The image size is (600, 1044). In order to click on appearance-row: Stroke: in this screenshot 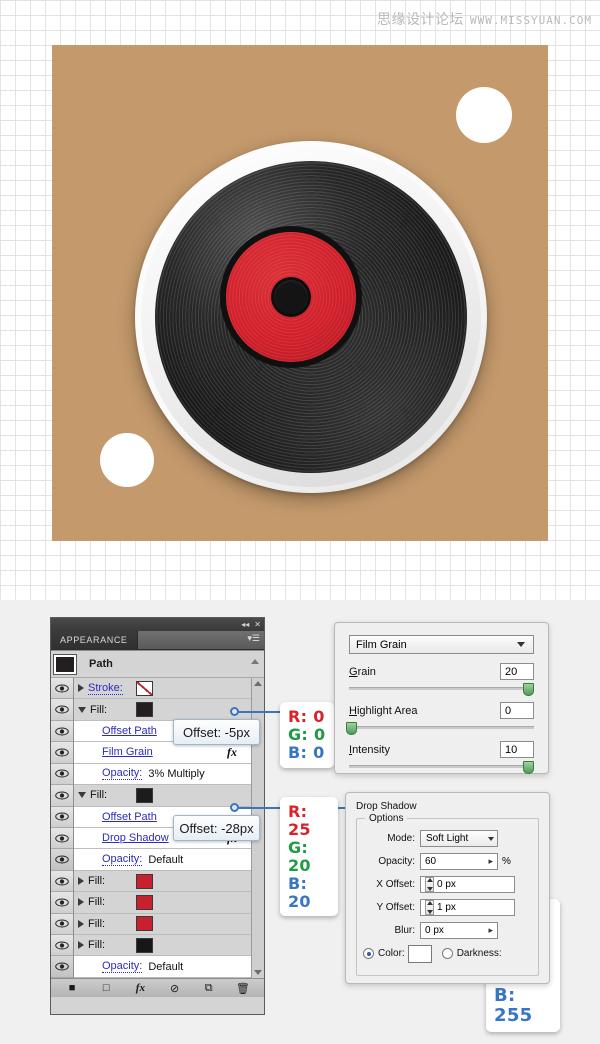, I will do `click(162, 689)`.